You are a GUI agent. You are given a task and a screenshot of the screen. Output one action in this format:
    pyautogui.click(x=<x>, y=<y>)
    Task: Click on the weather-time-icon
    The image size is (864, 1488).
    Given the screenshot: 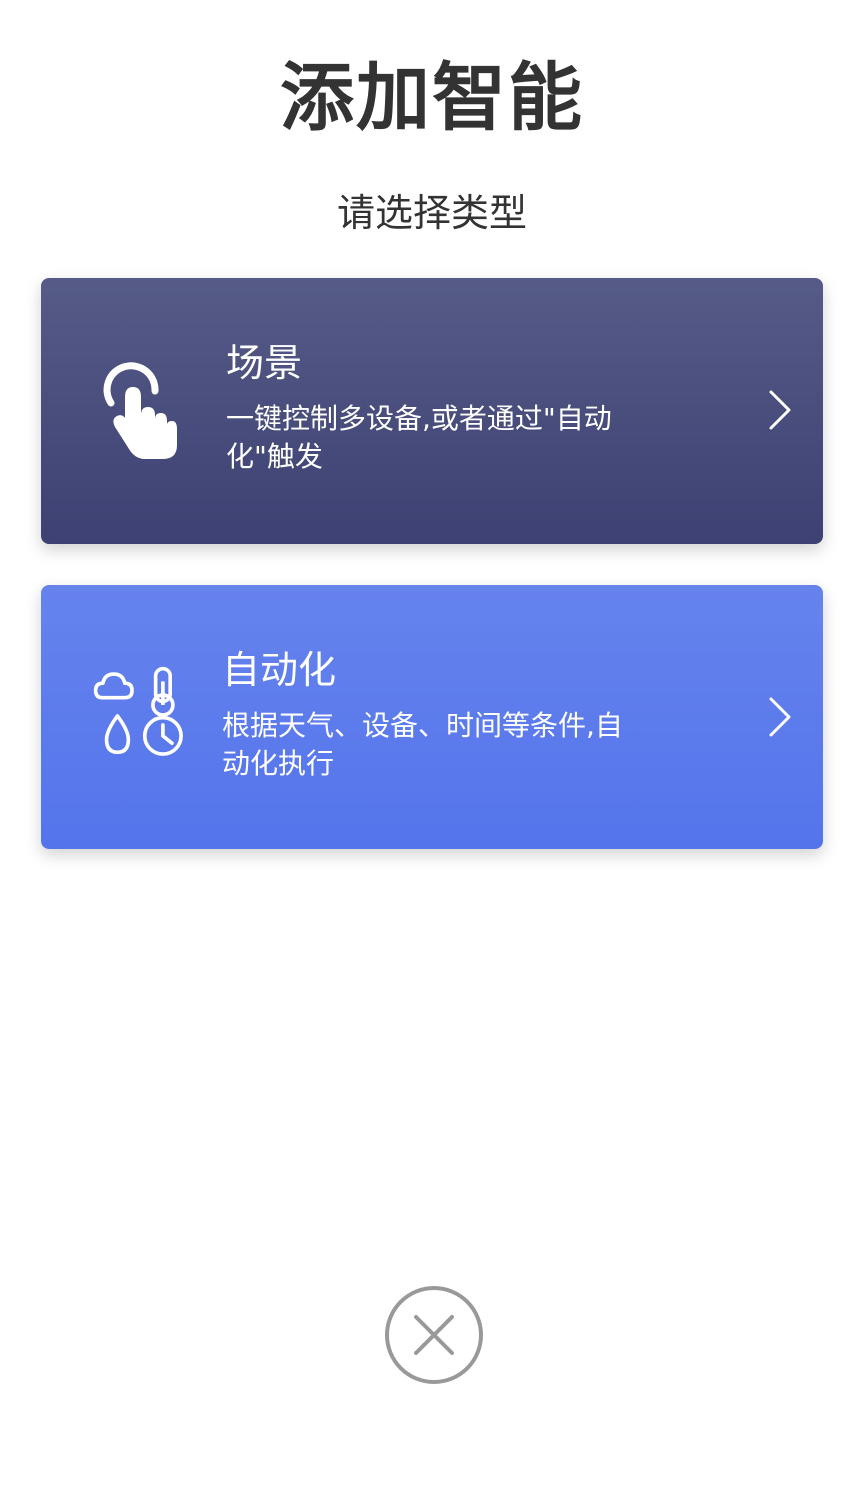 What is the action you would take?
    pyautogui.click(x=138, y=711)
    